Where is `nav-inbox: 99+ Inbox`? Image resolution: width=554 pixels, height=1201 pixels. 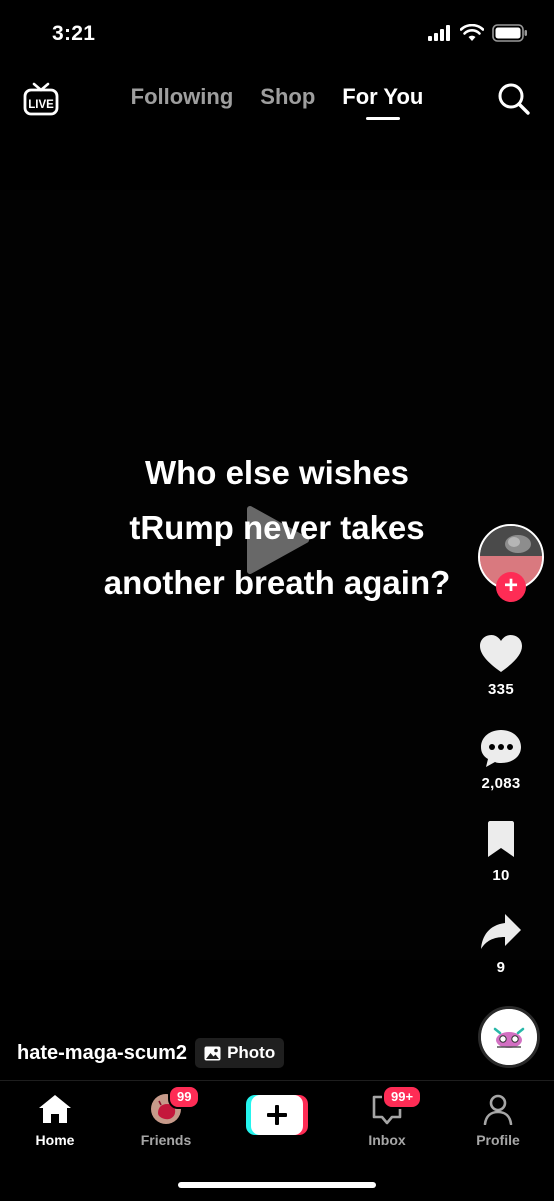 nav-inbox: 99+ Inbox is located at coordinates (387, 1116).